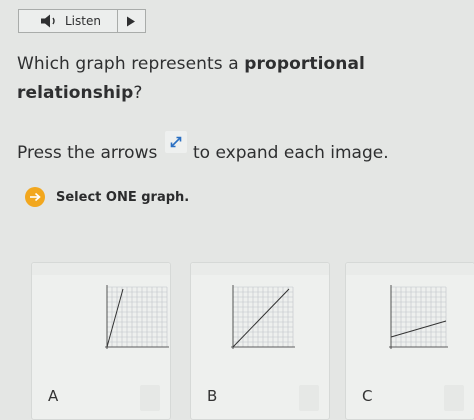  What do you see at coordinates (138, 93) in the screenshot?
I see `question-suffix: ?` at bounding box center [138, 93].